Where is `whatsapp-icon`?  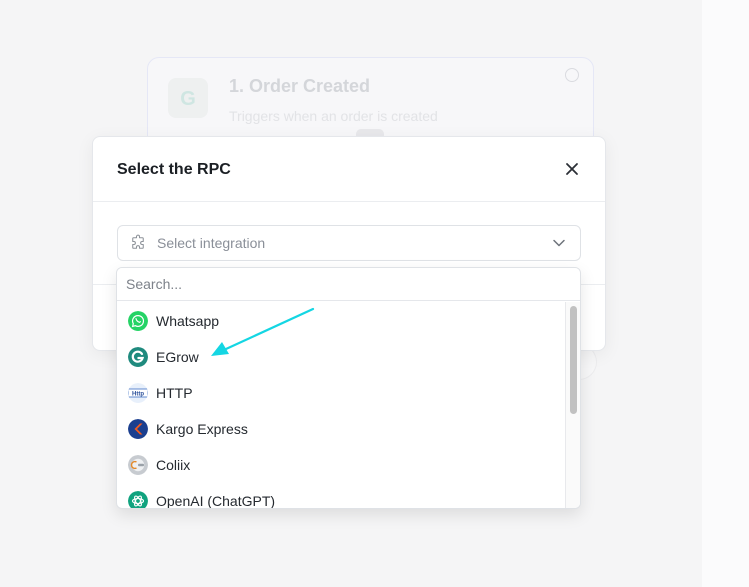
whatsapp-icon is located at coordinates (138, 321).